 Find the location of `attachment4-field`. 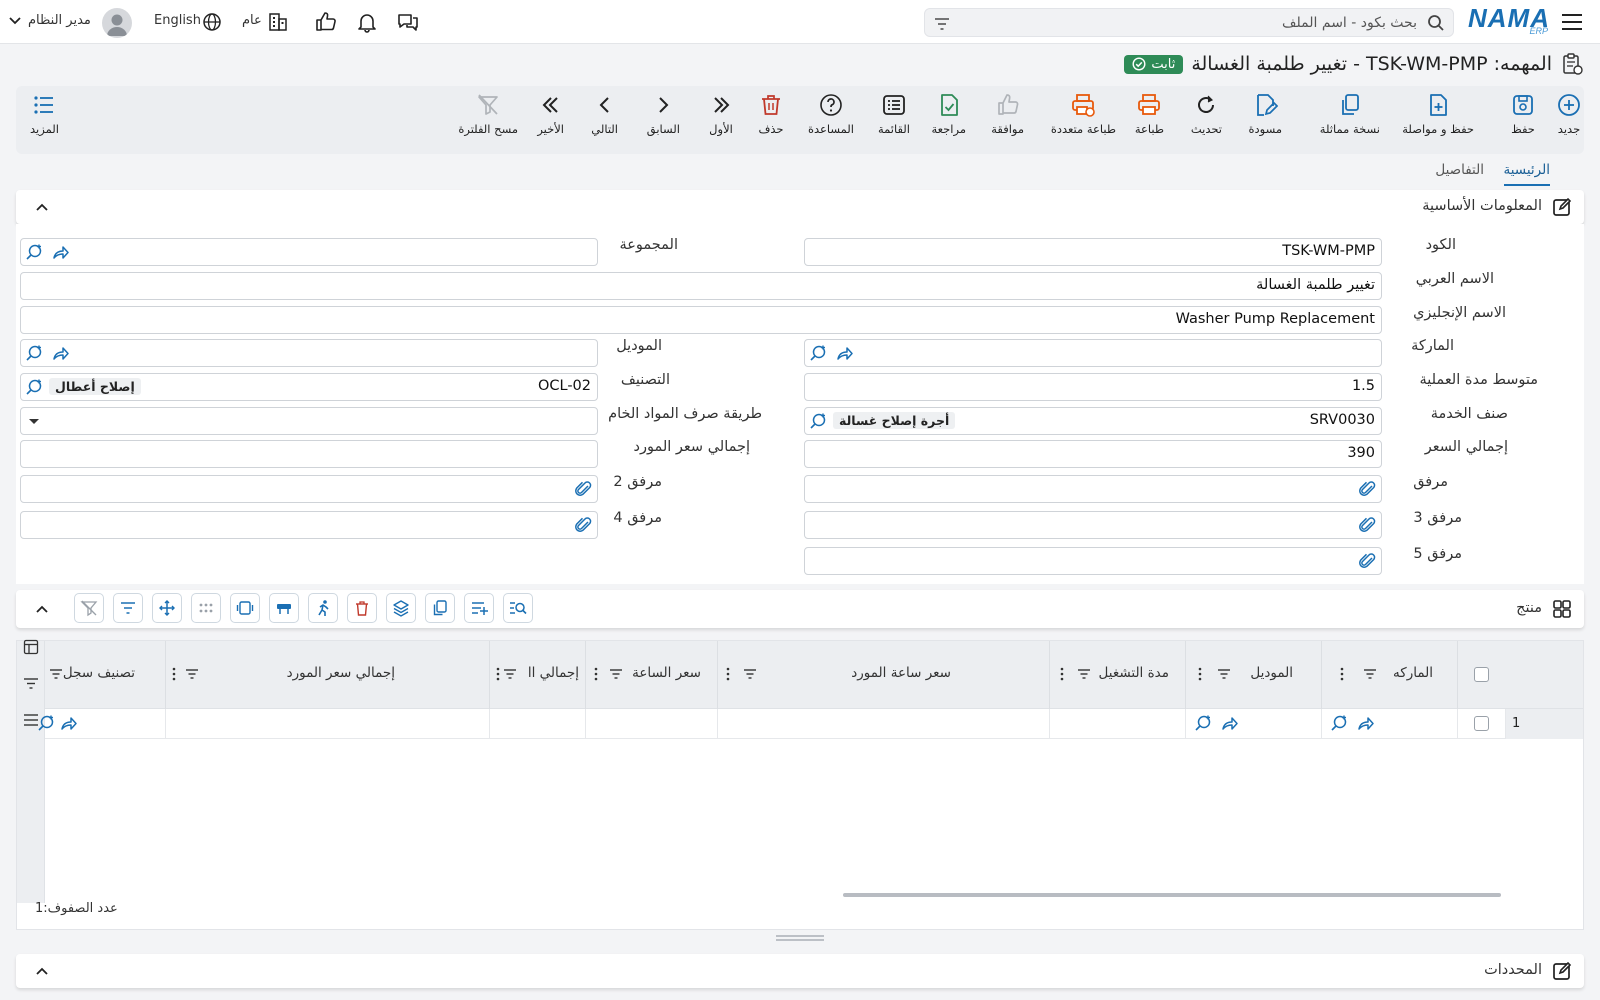

attachment4-field is located at coordinates (309, 525).